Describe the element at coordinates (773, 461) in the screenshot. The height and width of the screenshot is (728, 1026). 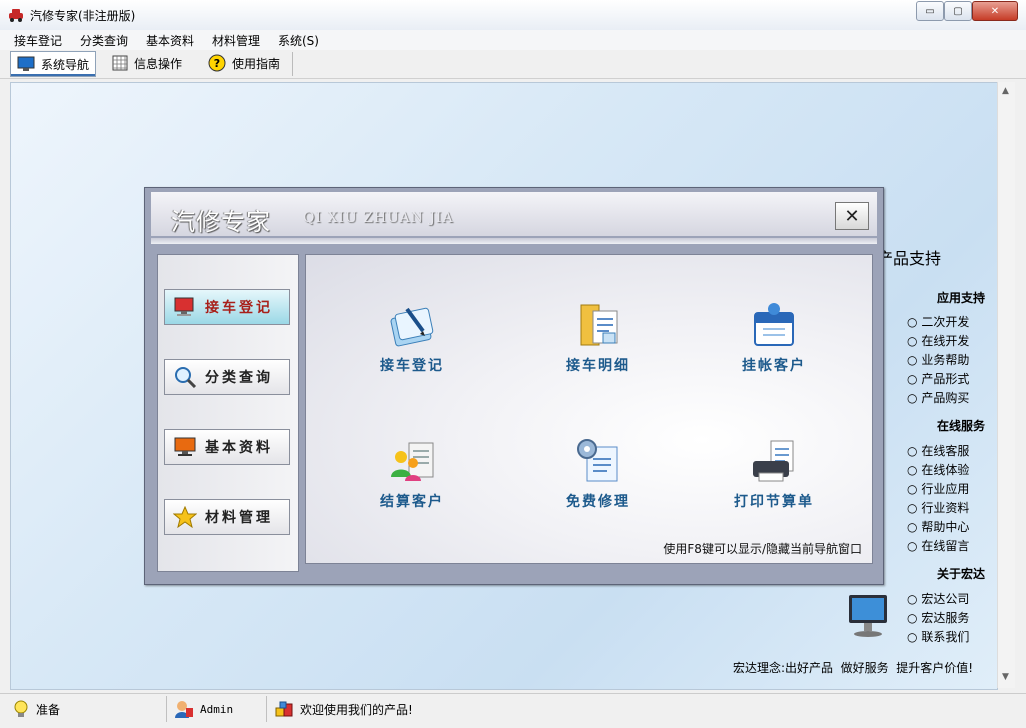
I see `printer-icon` at that location.